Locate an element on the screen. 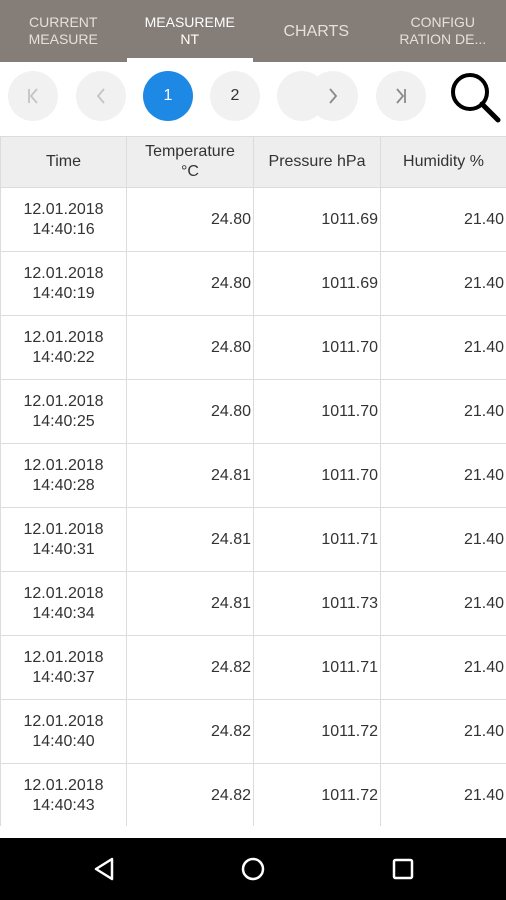  search-icon is located at coordinates (475, 97).